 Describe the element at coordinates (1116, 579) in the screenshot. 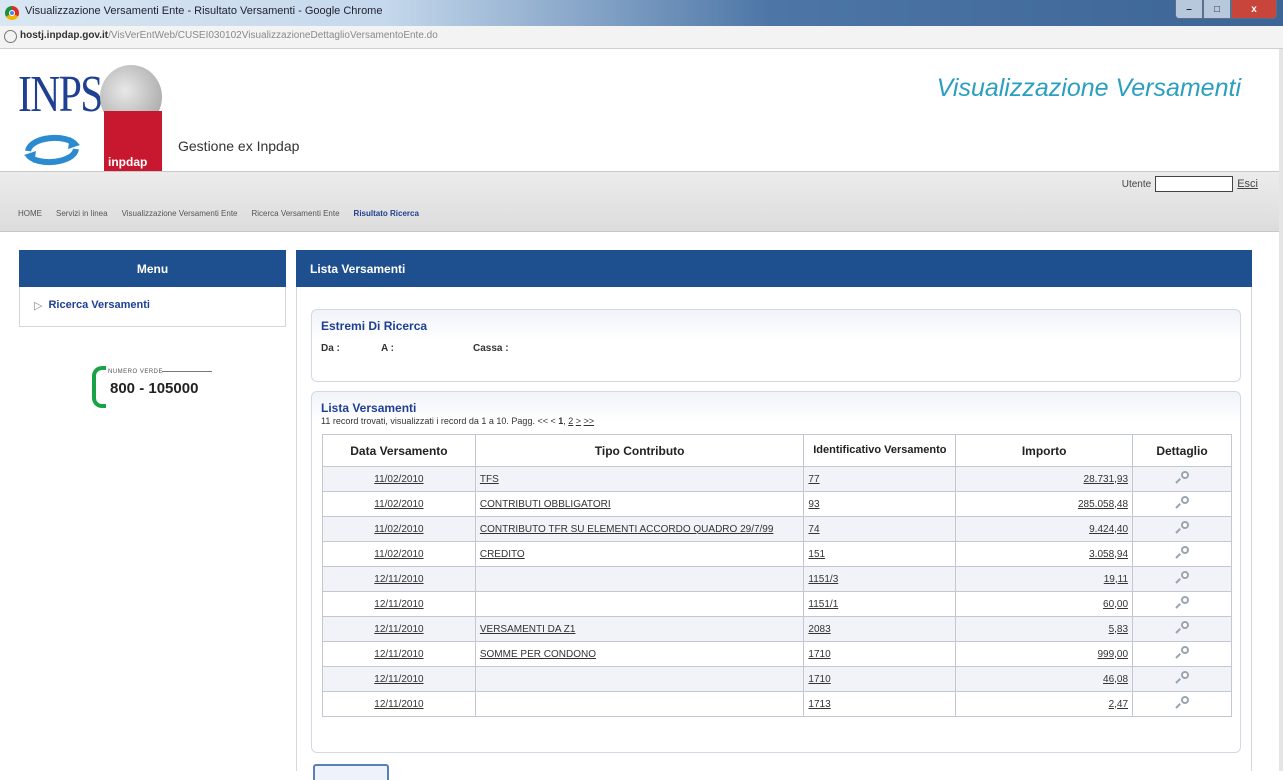

I see `row-amount-link: 19,11` at that location.